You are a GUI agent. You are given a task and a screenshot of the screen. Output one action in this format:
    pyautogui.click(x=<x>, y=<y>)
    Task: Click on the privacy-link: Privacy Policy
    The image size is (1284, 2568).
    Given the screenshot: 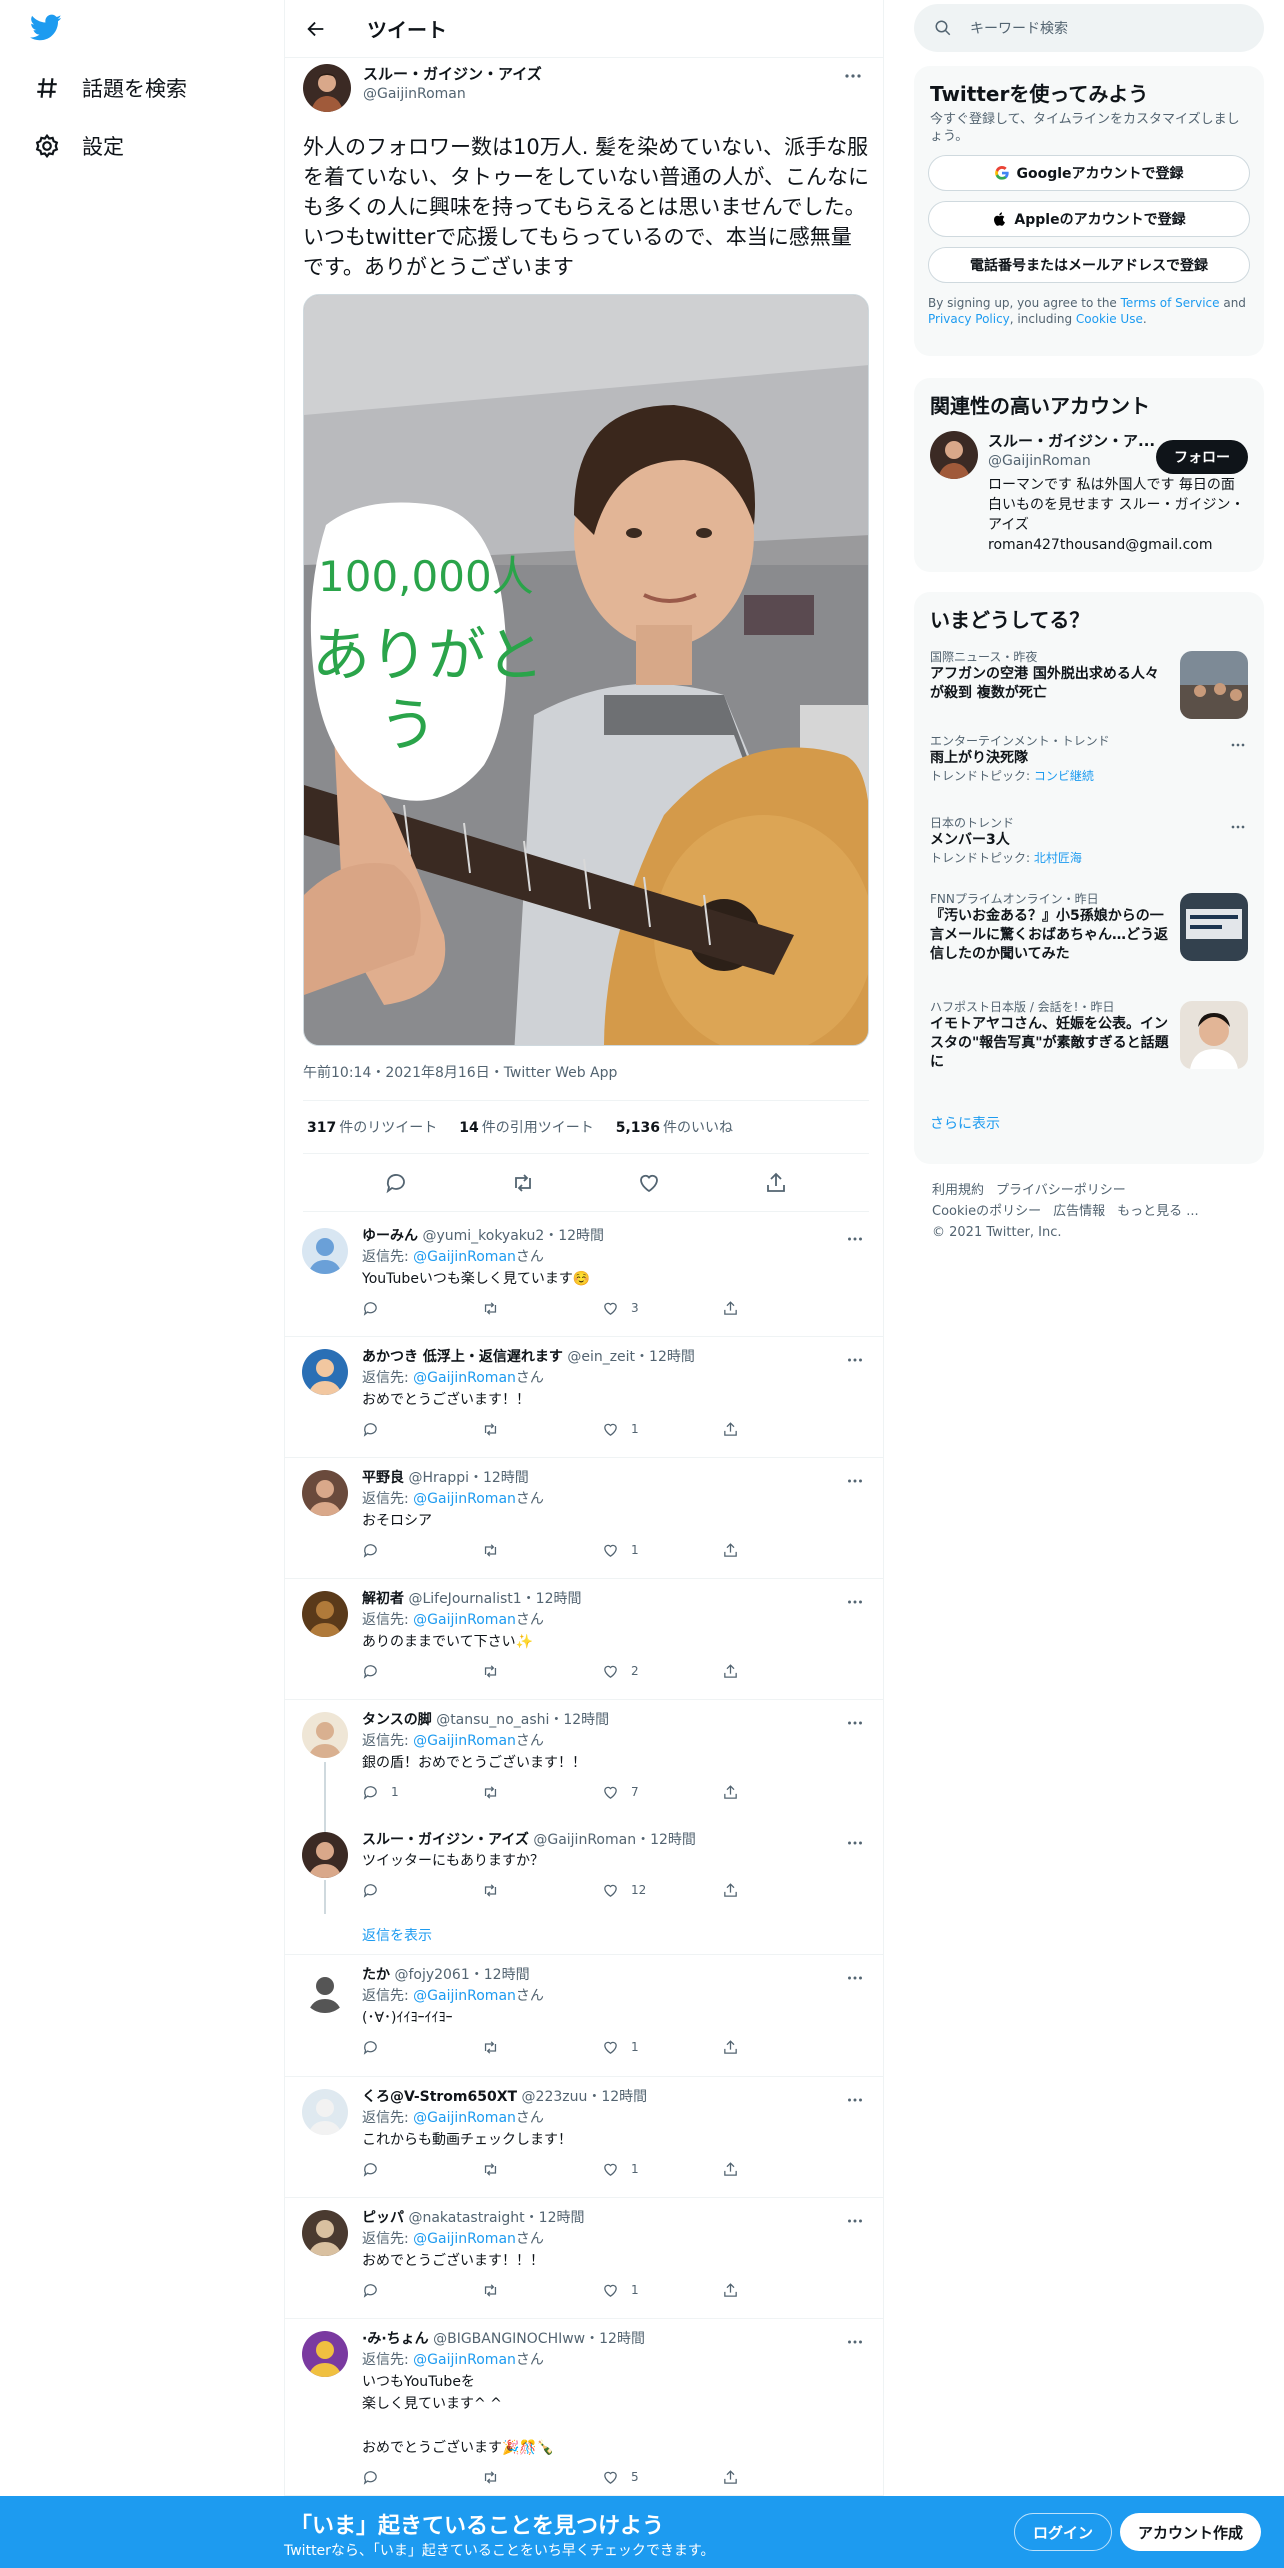 What is the action you would take?
    pyautogui.click(x=969, y=319)
    